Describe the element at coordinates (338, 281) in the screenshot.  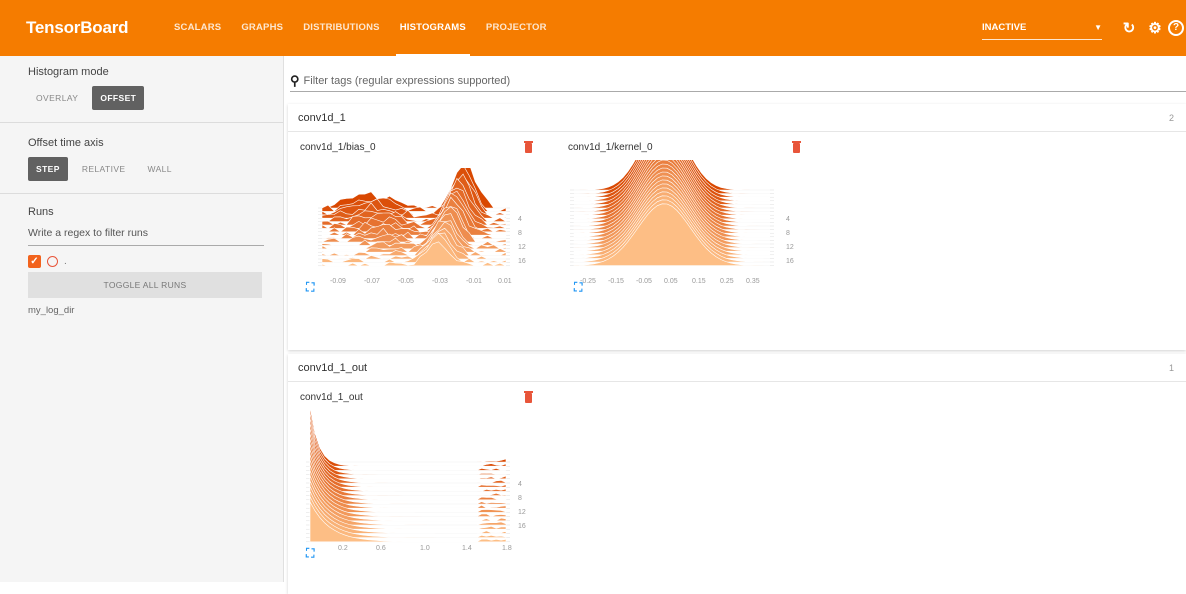
I see `x-tick-label: -0.09` at that location.